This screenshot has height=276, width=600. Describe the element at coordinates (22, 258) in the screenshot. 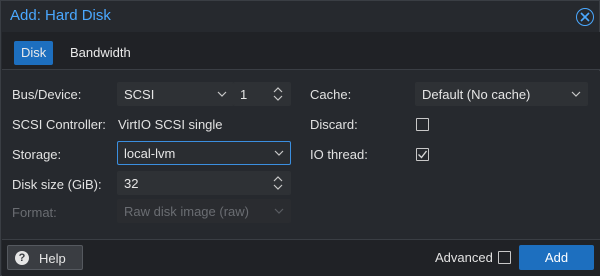

I see `question-icon: ?` at that location.